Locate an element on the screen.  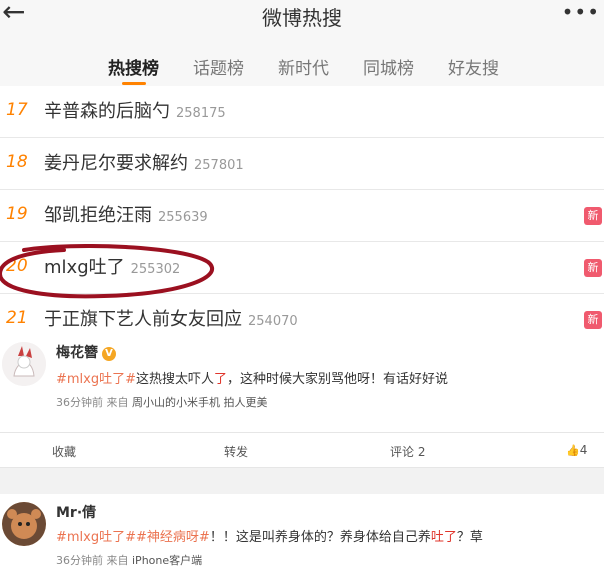
rank-number: 19 is located at coordinates (17, 214).